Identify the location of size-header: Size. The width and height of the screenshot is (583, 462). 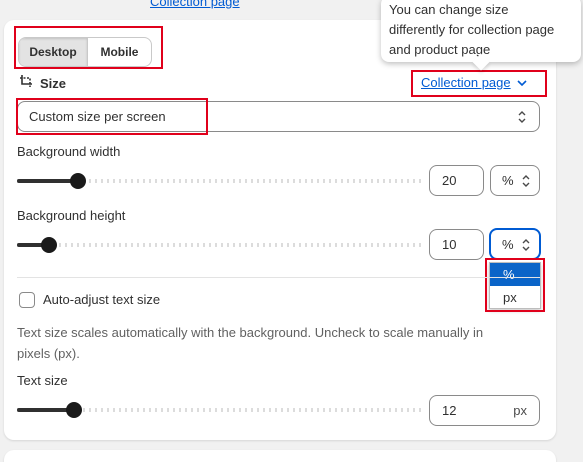
(42, 83).